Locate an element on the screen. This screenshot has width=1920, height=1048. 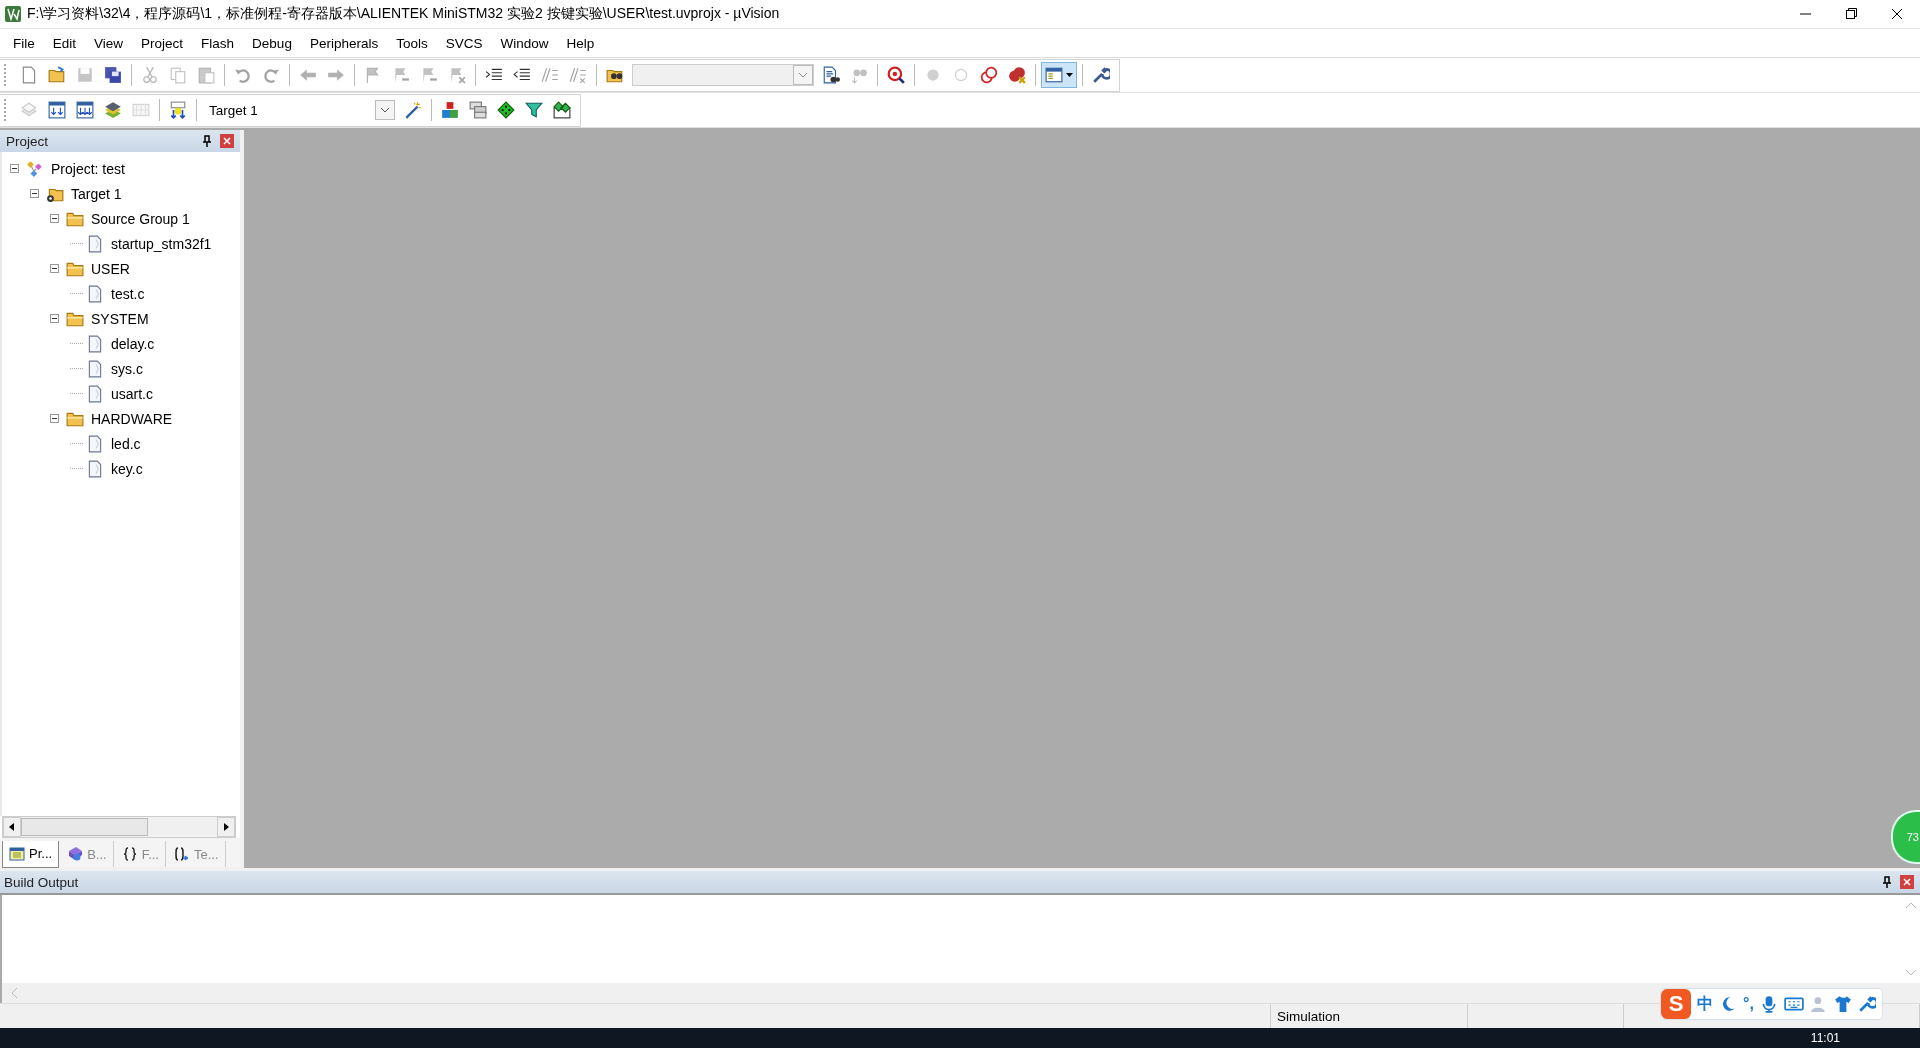
floppy-disks-icon is located at coordinates (113, 75).